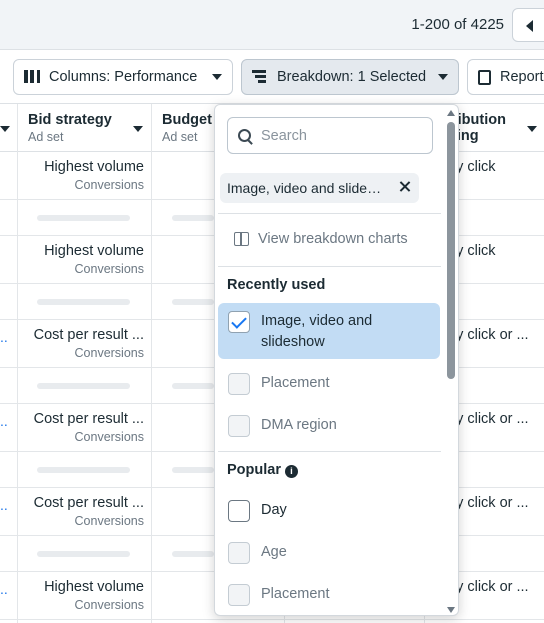 This screenshot has height=623, width=544. What do you see at coordinates (484, 77) in the screenshot?
I see `report-icon` at bounding box center [484, 77].